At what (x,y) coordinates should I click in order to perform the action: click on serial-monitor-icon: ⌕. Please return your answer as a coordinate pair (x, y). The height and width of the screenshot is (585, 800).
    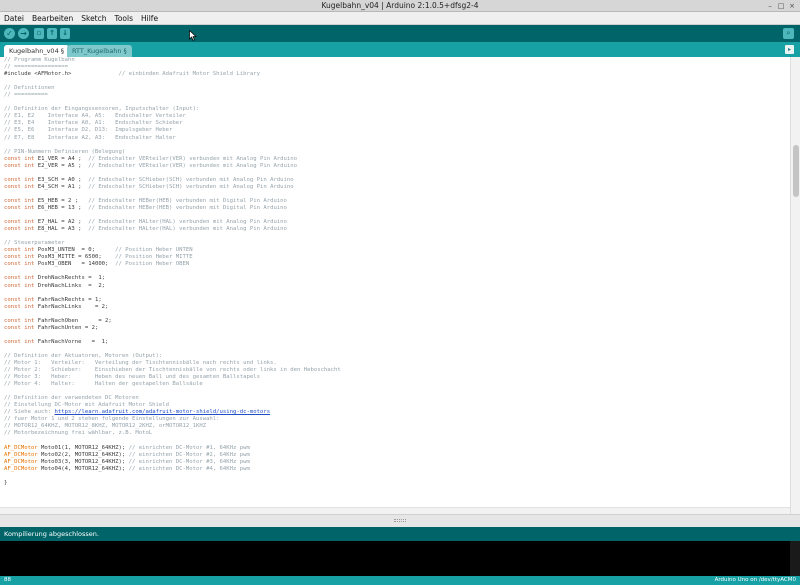
    Looking at the image, I should click on (788, 33).